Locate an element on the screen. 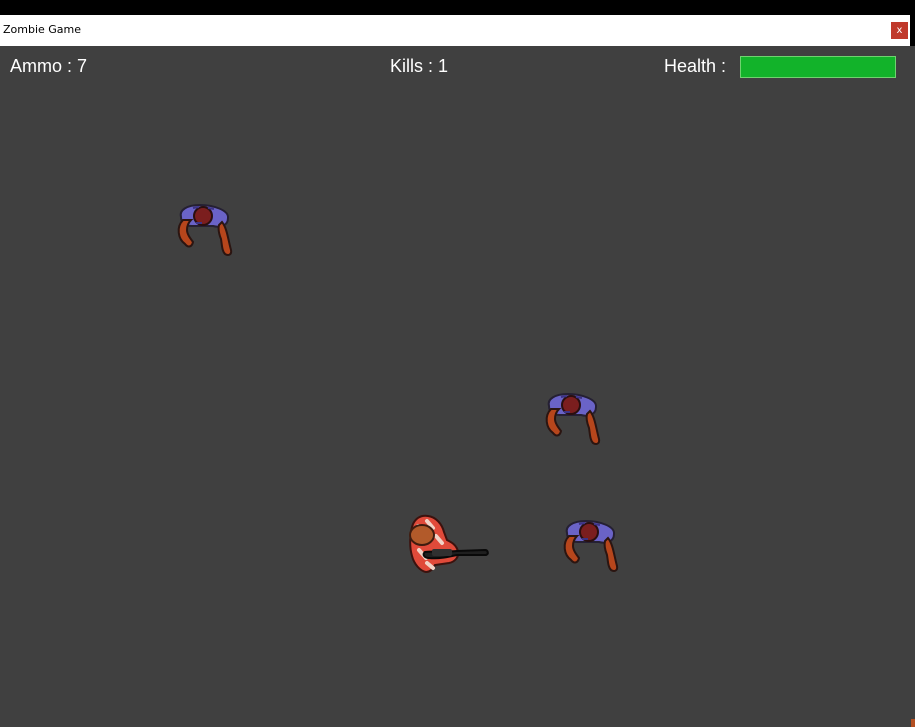  health-label: Health : is located at coordinates (695, 66).